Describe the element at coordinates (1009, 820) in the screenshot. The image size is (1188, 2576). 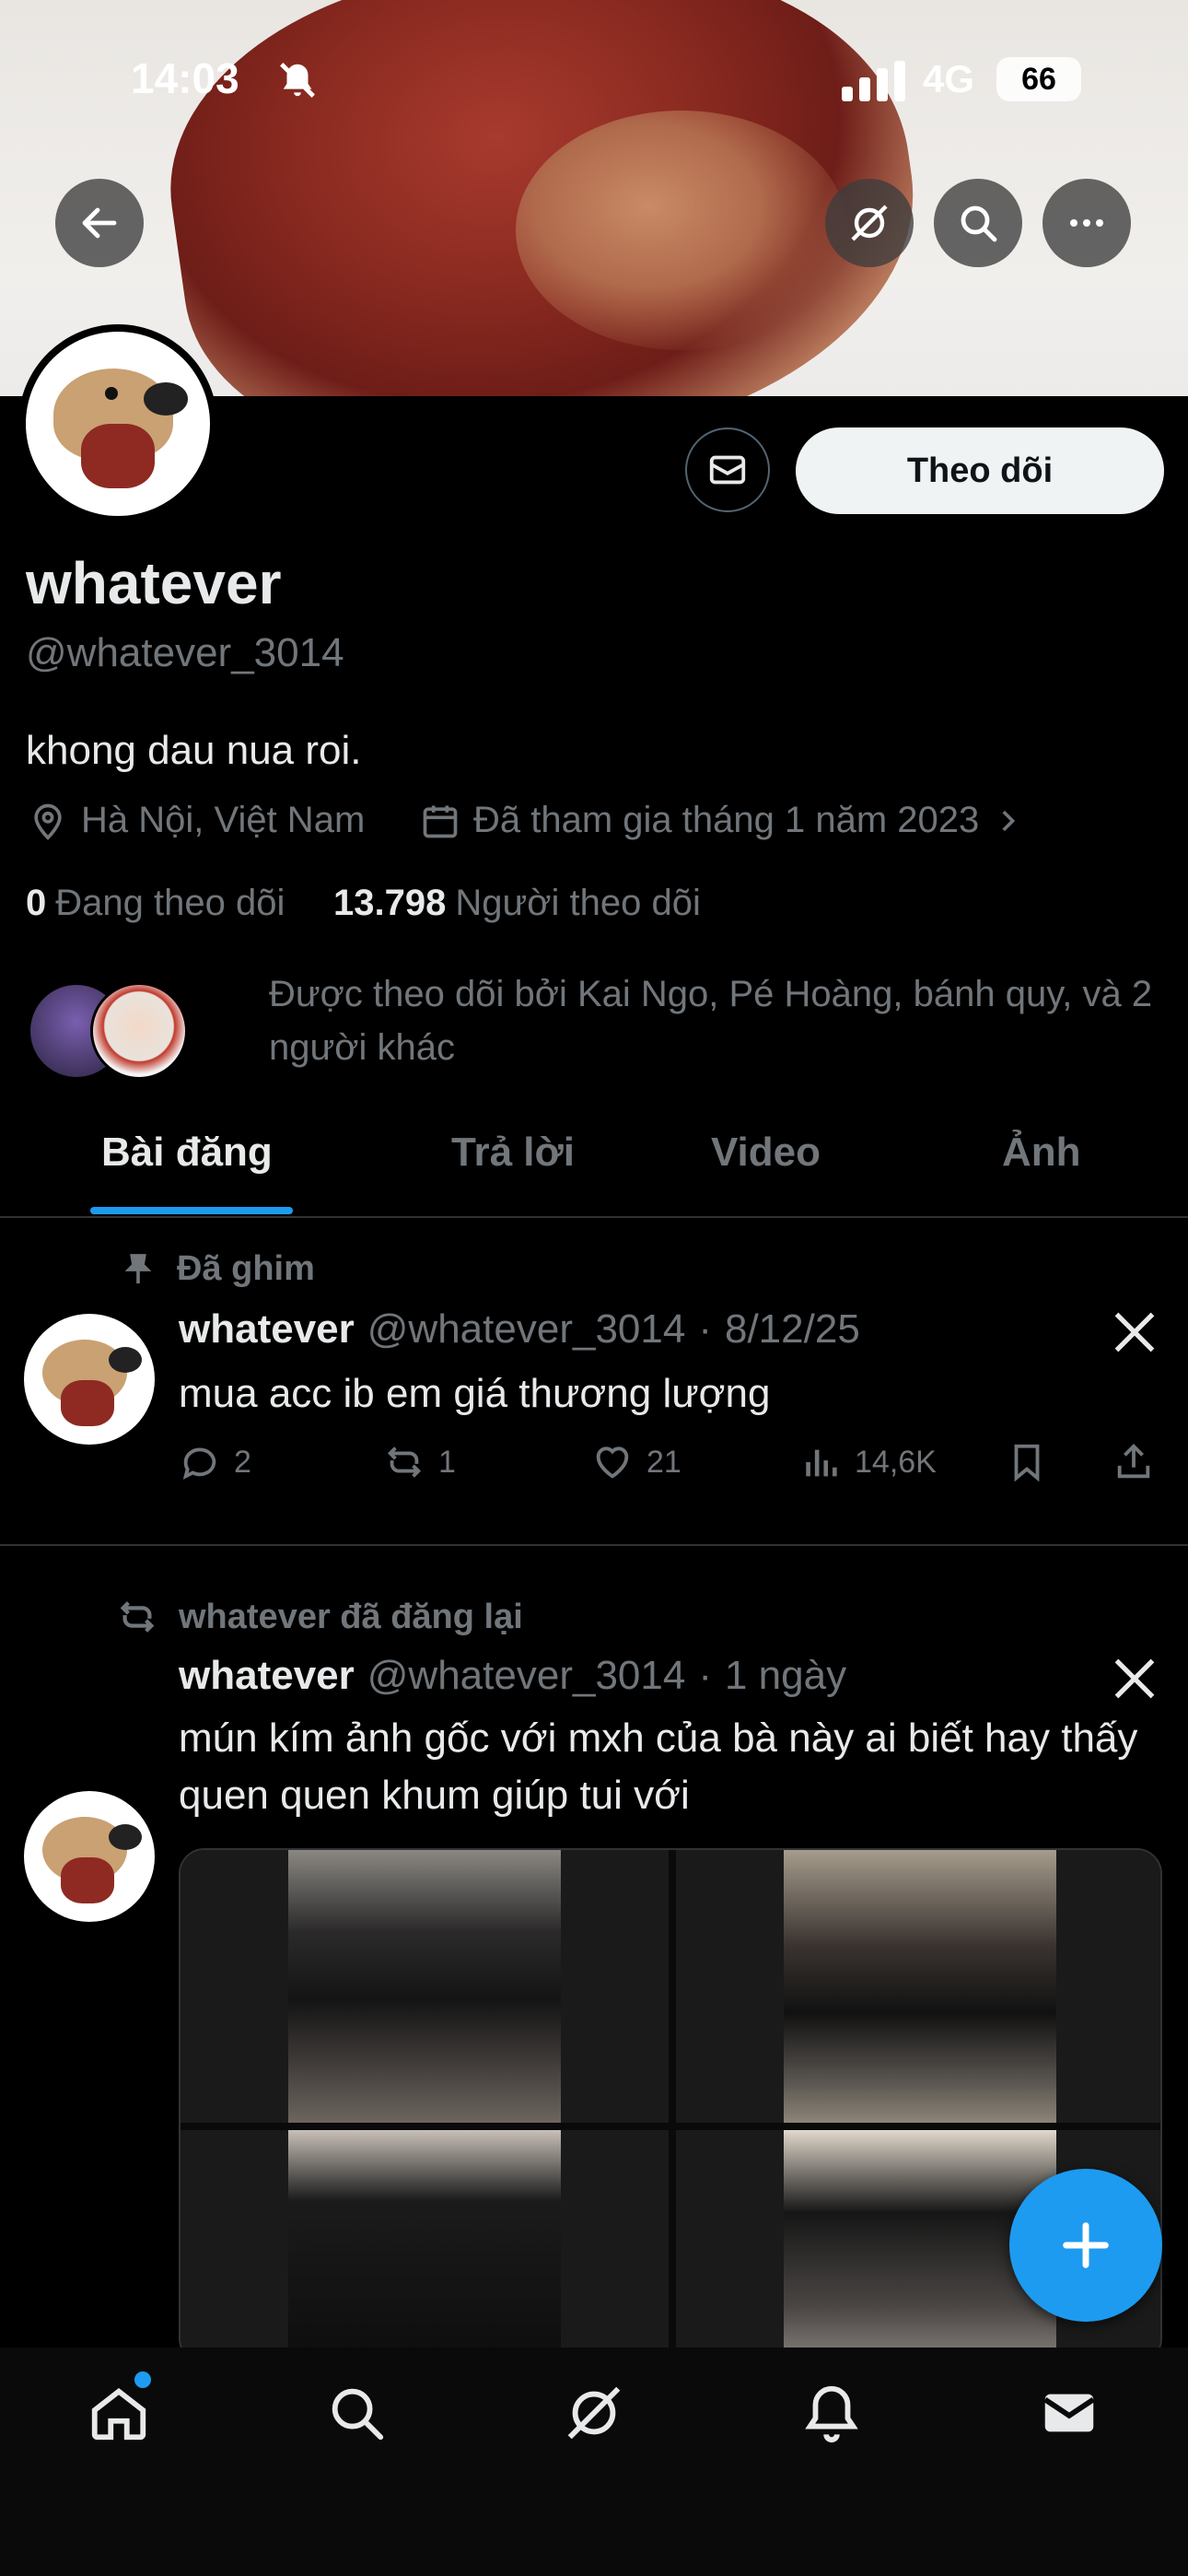
I see `chevron-right-icon` at that location.